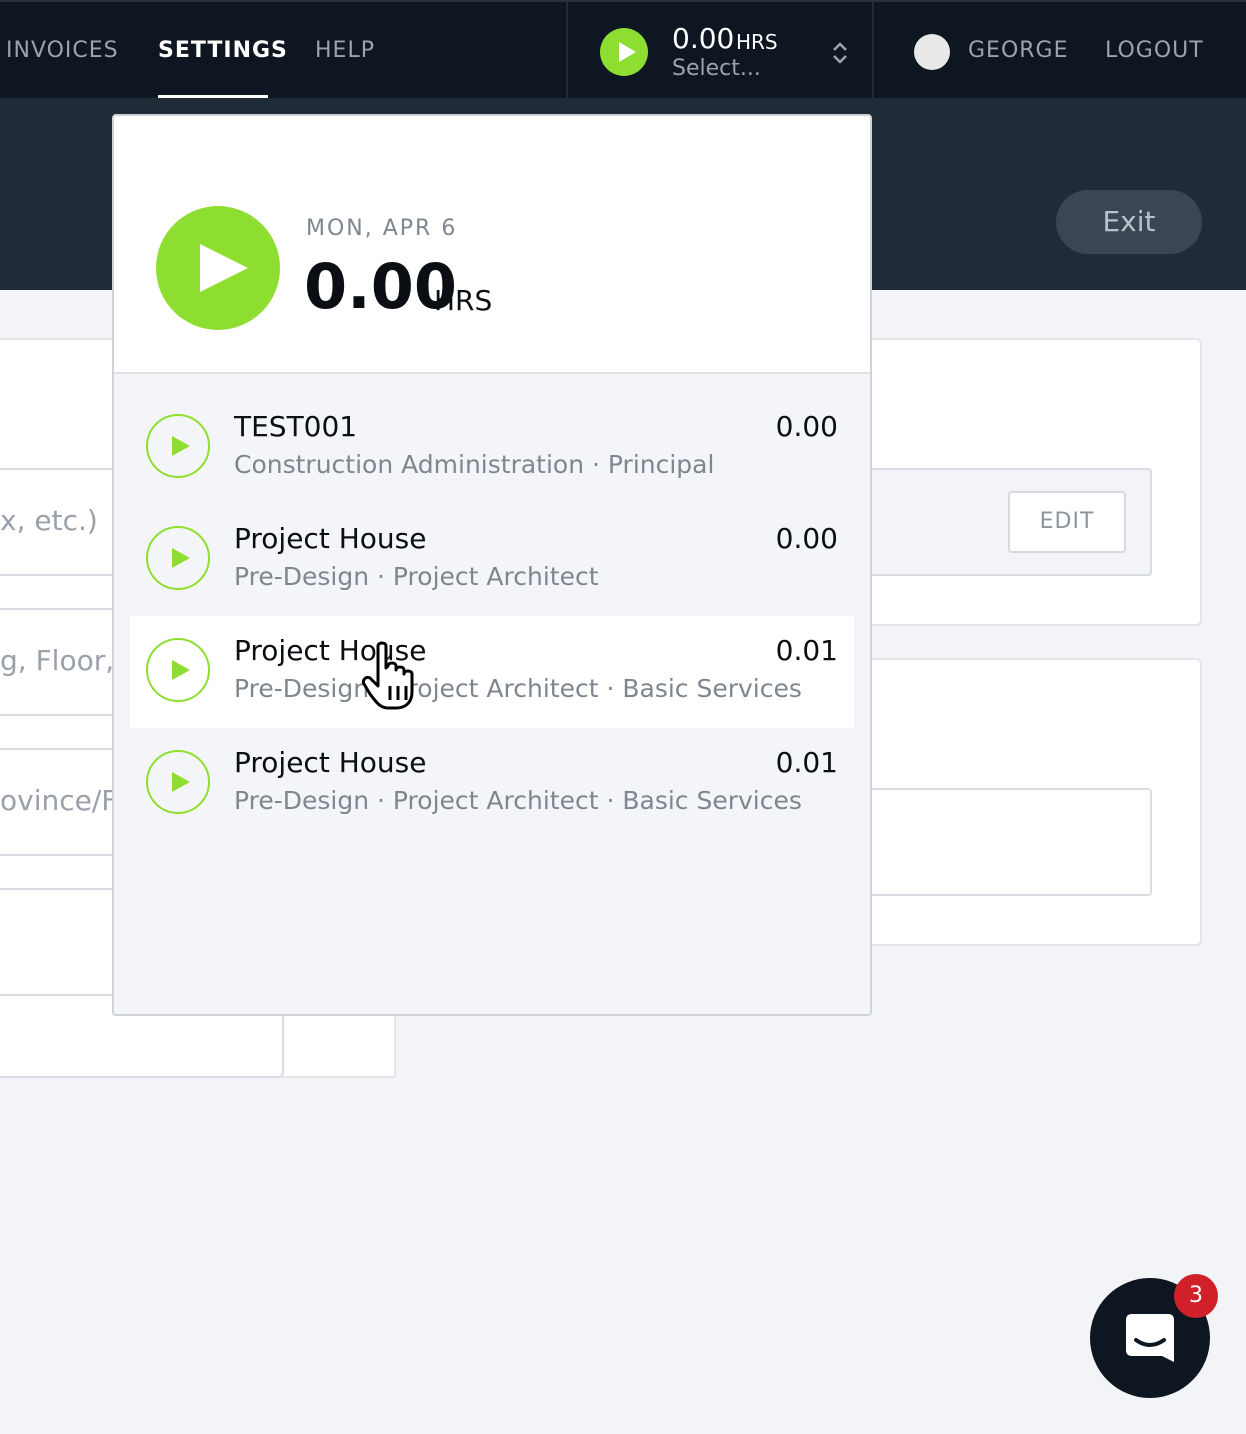 The width and height of the screenshot is (1246, 1434). What do you see at coordinates (416, 576) in the screenshot?
I see `entry-details: Pre-Design · Project Architect` at bounding box center [416, 576].